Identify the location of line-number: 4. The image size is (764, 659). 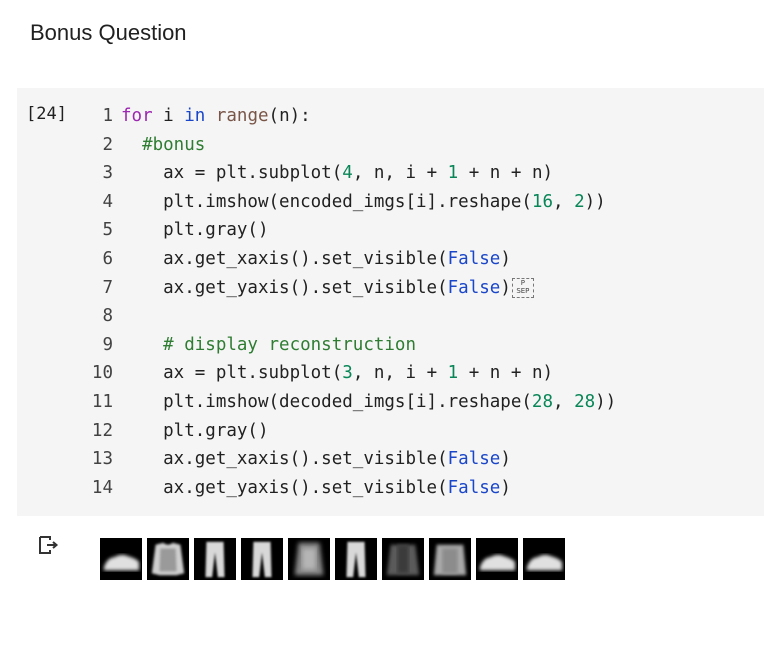
(107, 201).